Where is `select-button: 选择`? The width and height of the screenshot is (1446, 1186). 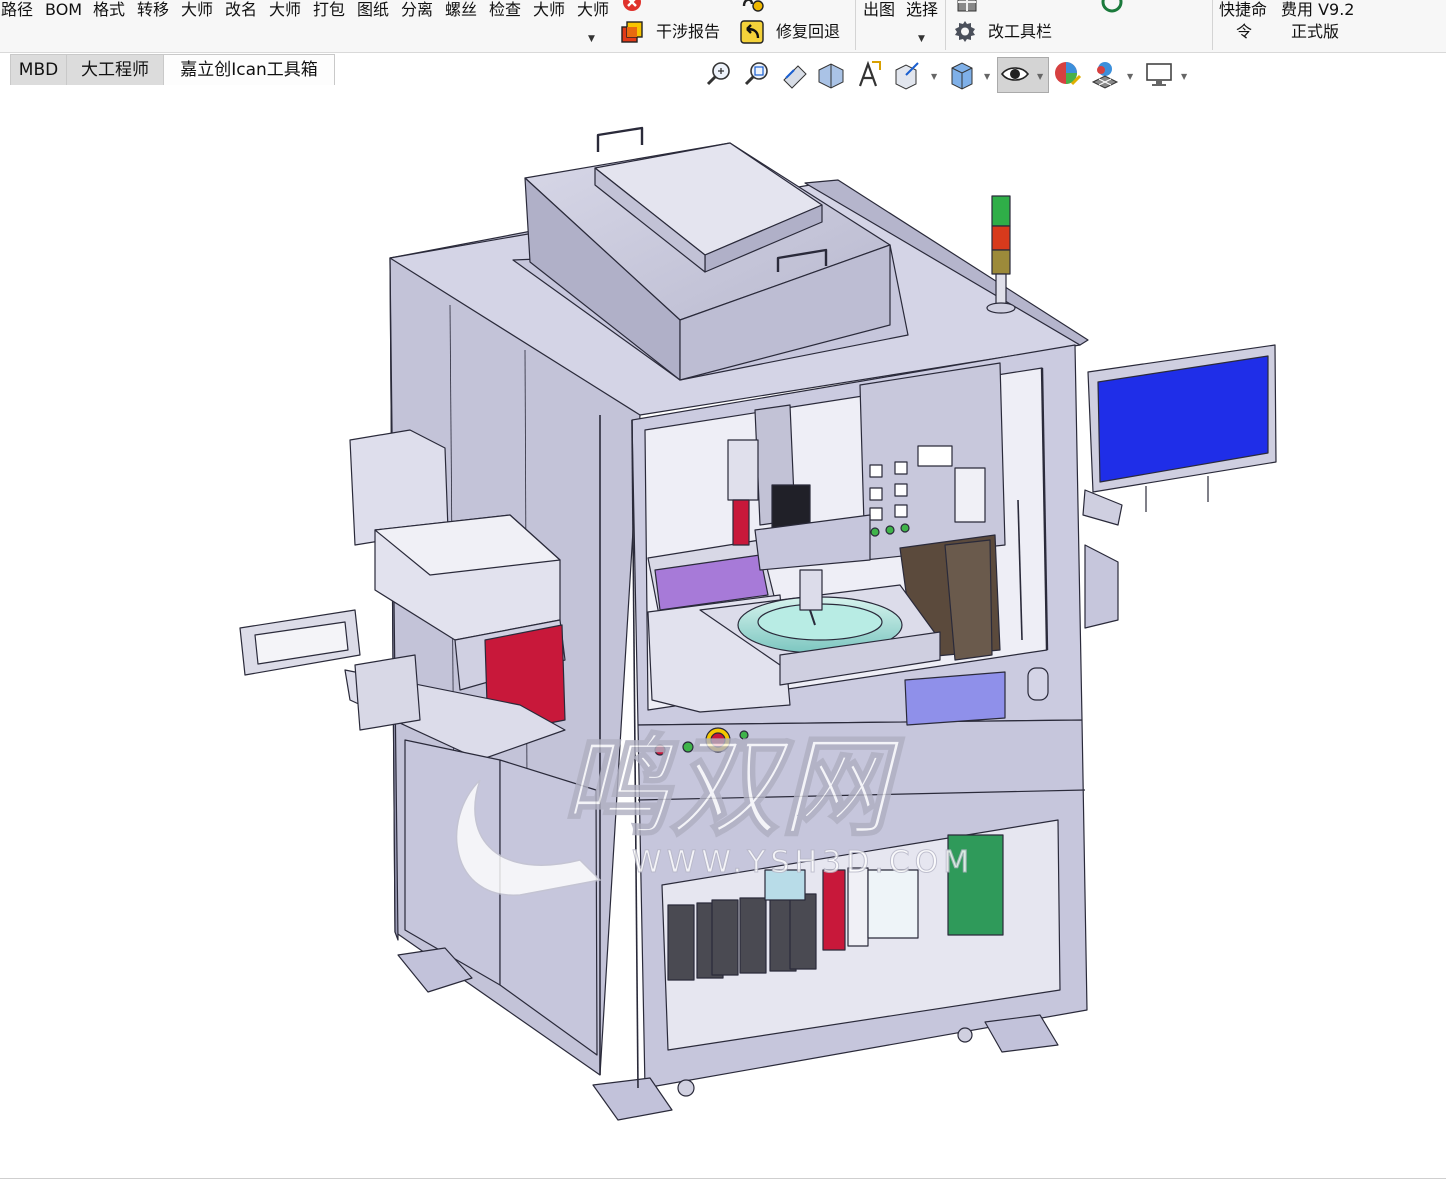
select-button: 选择 is located at coordinates (922, 10).